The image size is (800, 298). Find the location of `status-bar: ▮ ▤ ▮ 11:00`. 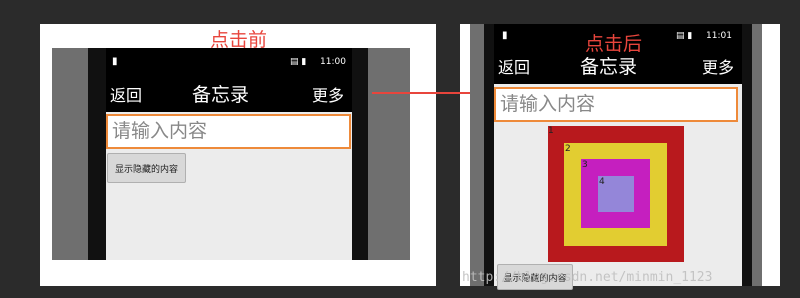

status-bar: ▮ ▤ ▮ 11:00 is located at coordinates (229, 63).